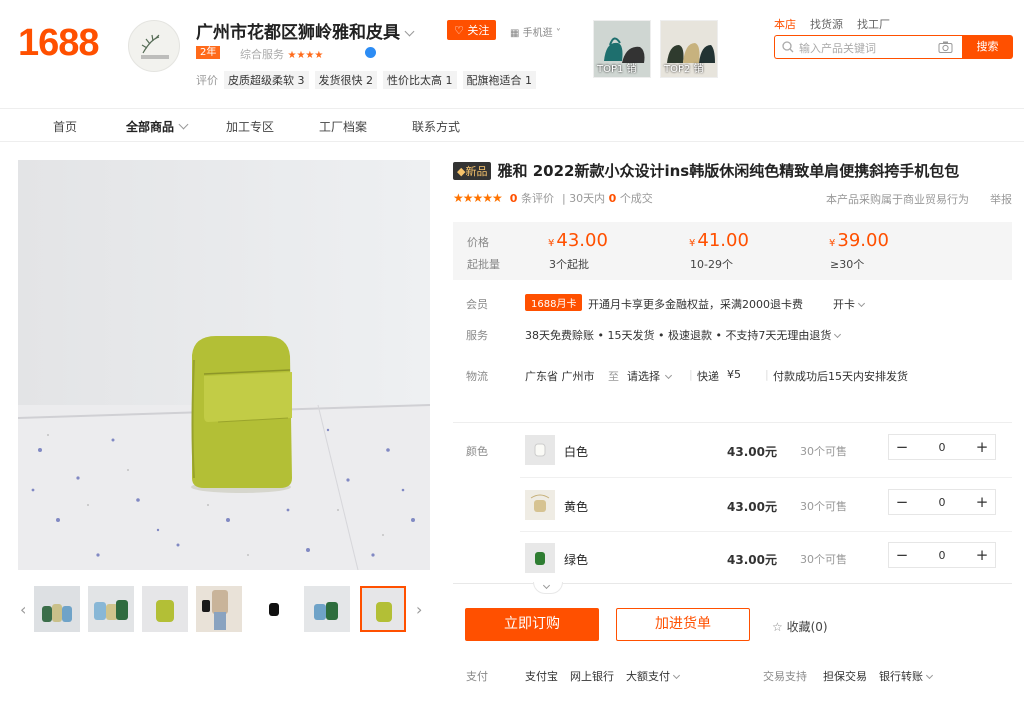 The image size is (1024, 708). What do you see at coordinates (154, 46) in the screenshot?
I see `shop-avatar` at bounding box center [154, 46].